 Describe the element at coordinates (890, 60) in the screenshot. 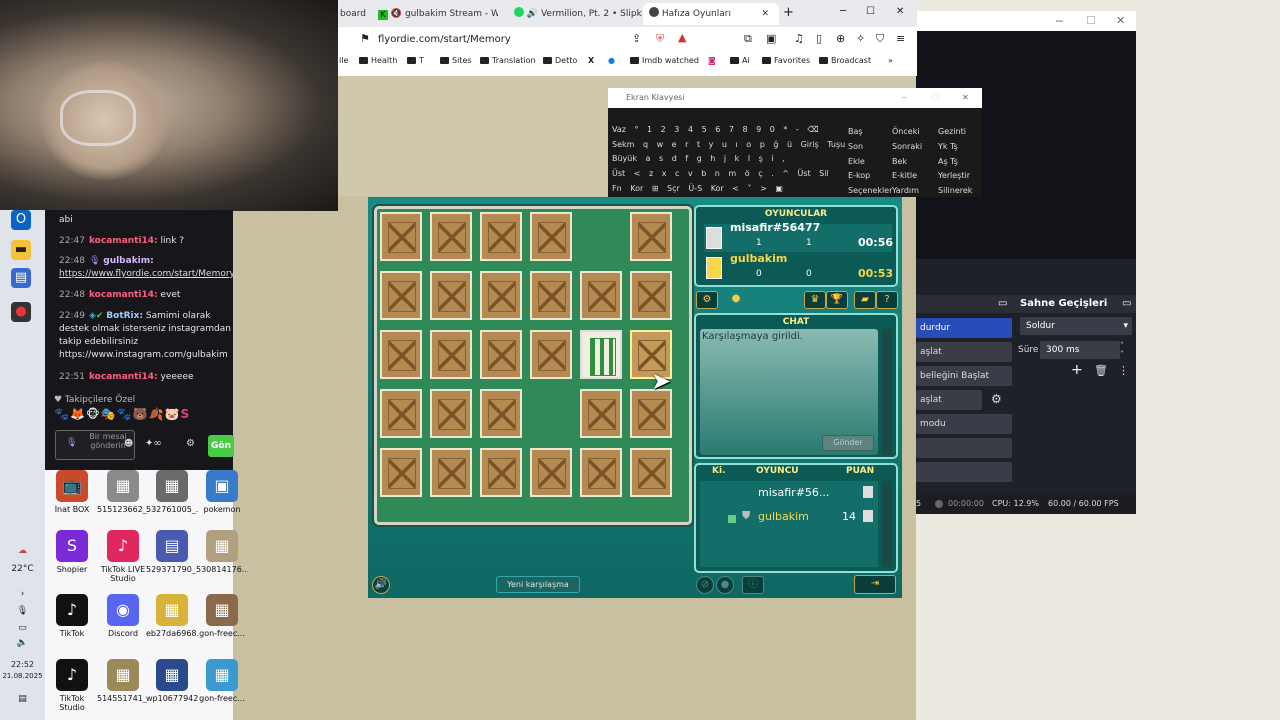

I see `more-bookmarks-icon: »` at that location.